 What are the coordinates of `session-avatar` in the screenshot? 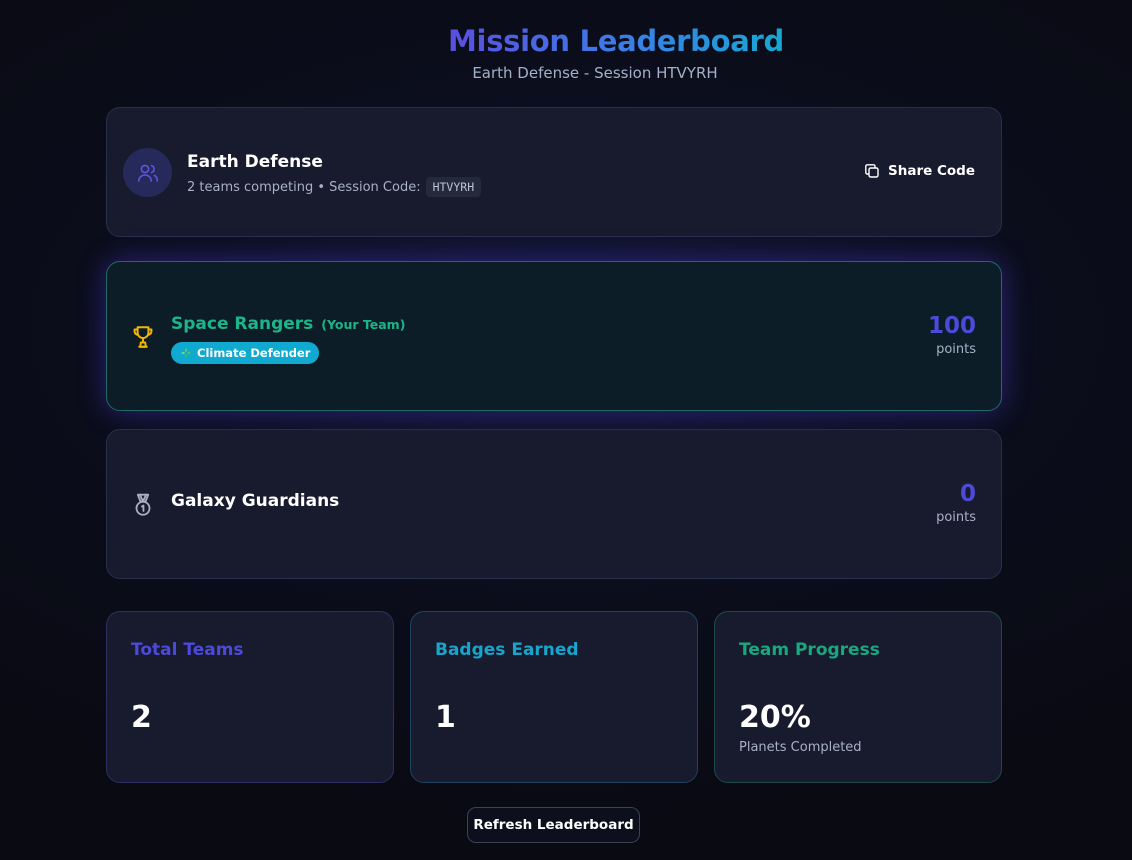 It's located at (147, 172).